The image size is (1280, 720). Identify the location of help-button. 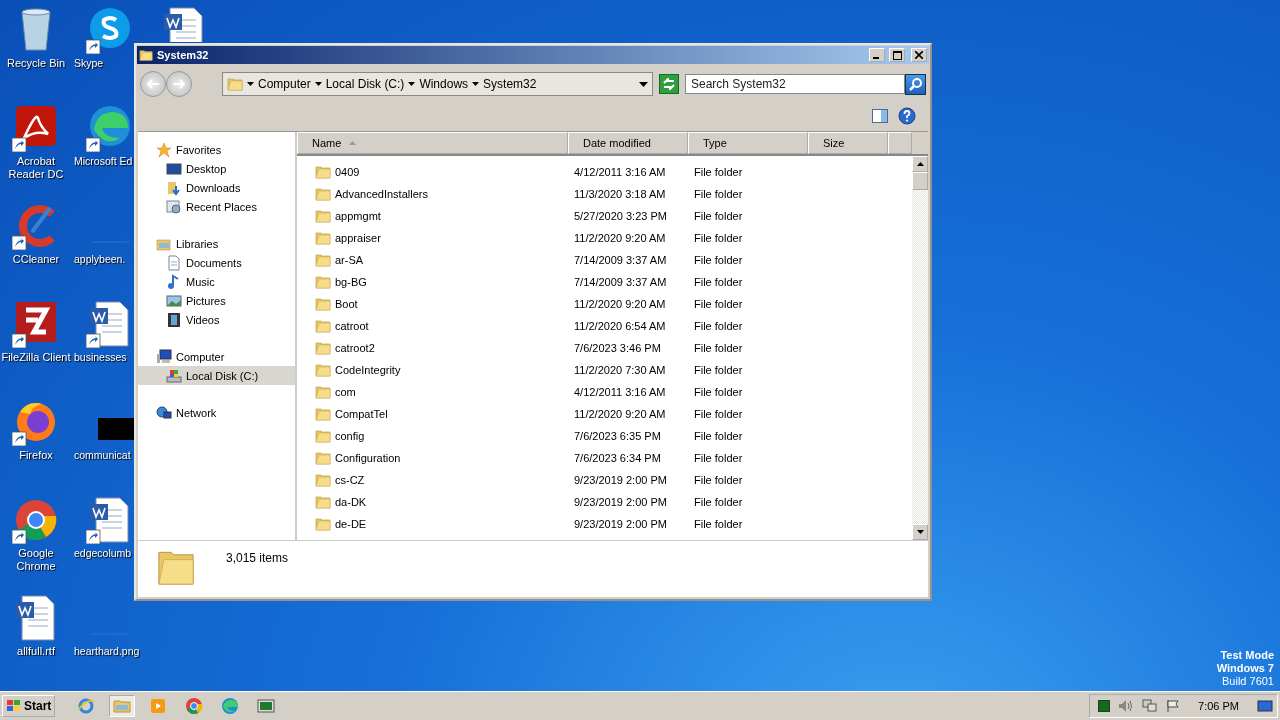
(907, 116).